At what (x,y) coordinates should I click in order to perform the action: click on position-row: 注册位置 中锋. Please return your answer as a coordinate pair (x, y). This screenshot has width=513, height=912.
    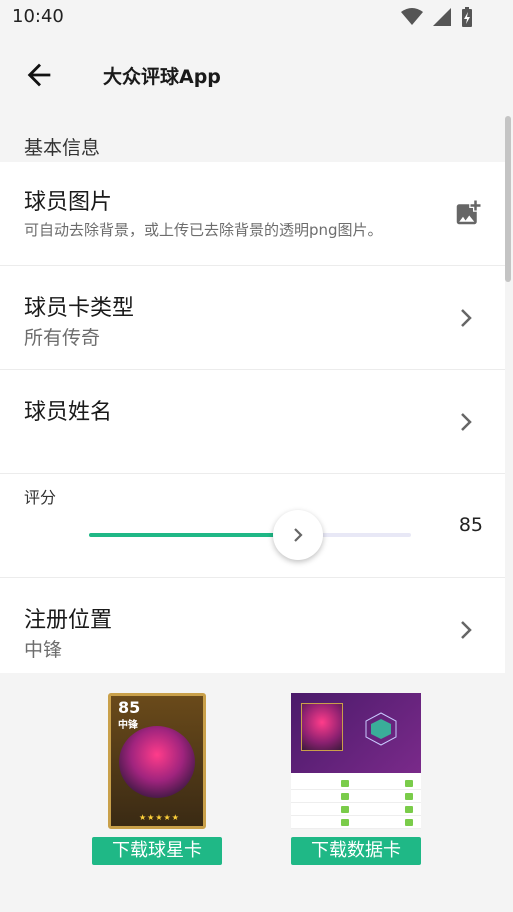
    Looking at the image, I should click on (252, 626).